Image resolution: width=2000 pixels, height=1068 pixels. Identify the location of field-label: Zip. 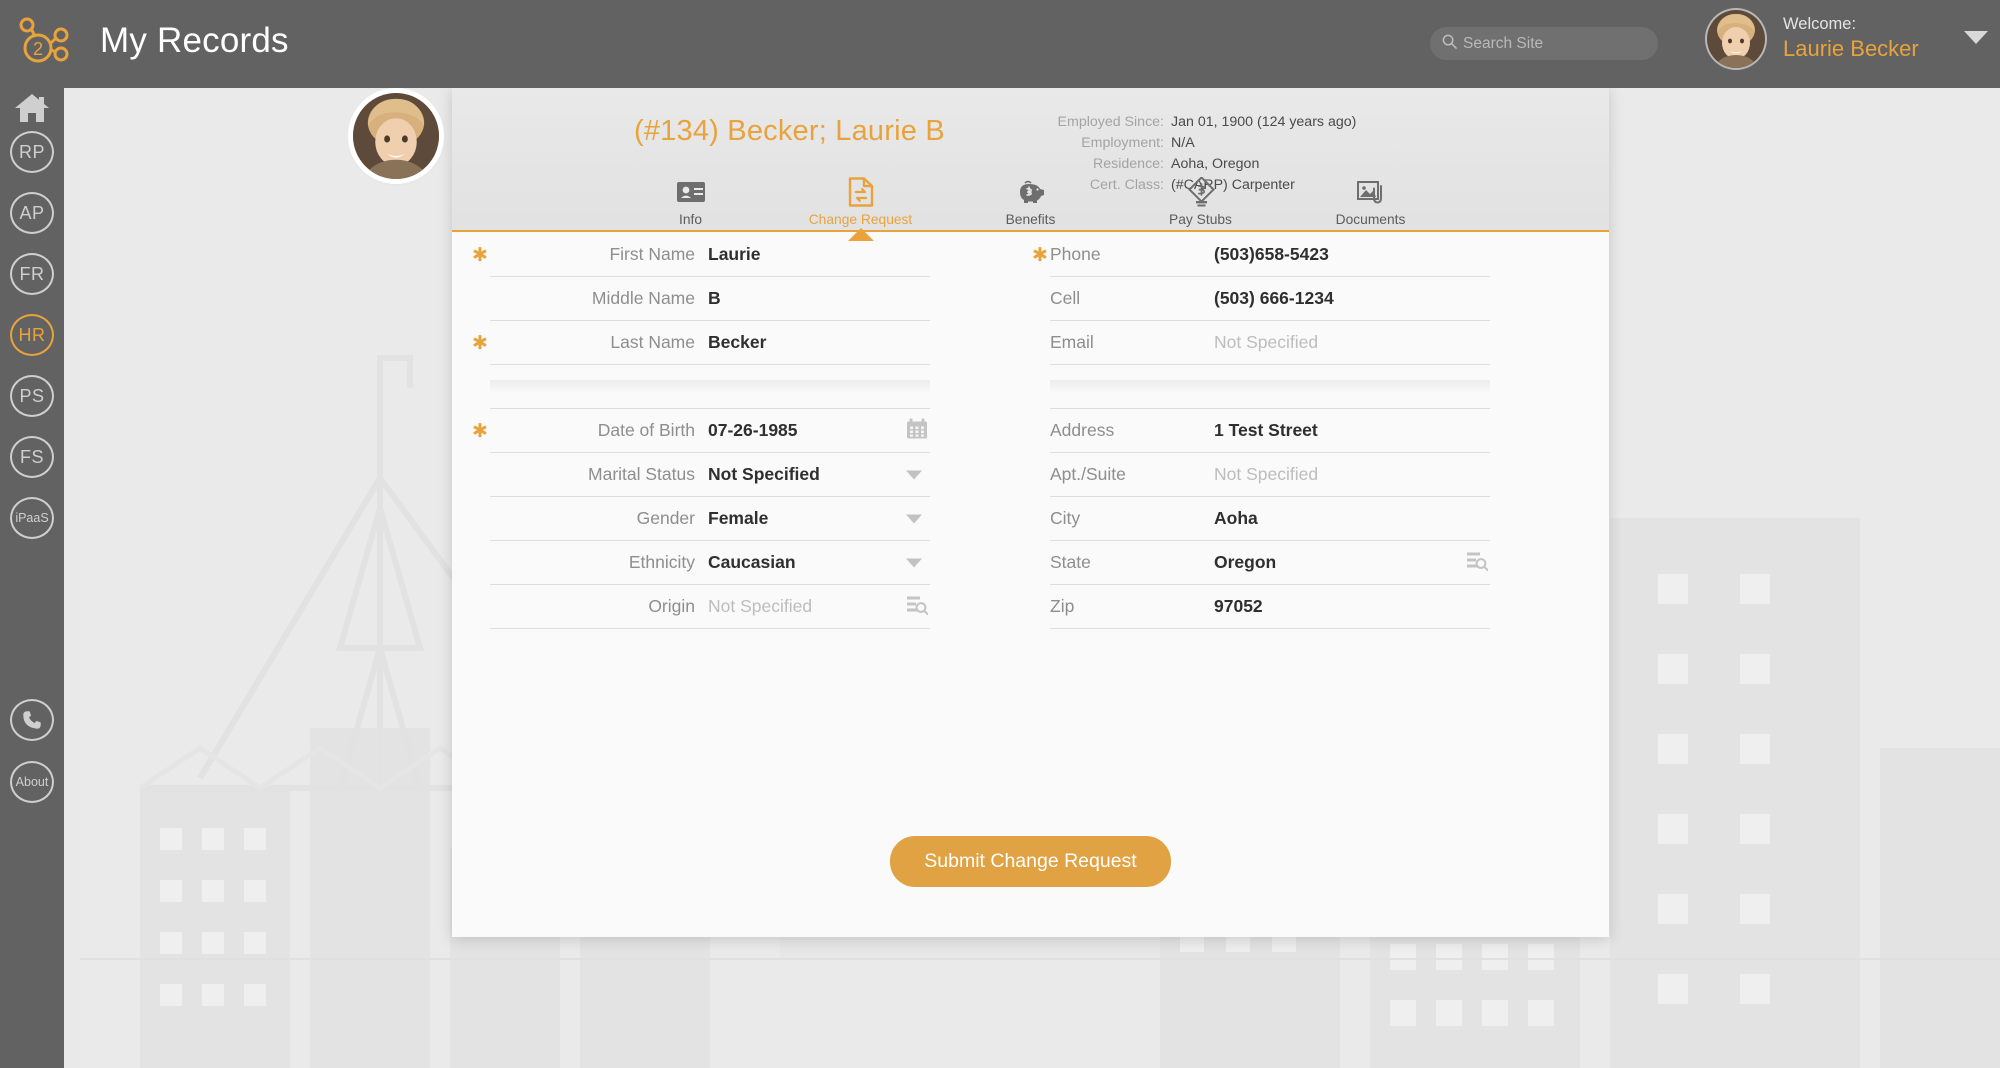
(1062, 606).